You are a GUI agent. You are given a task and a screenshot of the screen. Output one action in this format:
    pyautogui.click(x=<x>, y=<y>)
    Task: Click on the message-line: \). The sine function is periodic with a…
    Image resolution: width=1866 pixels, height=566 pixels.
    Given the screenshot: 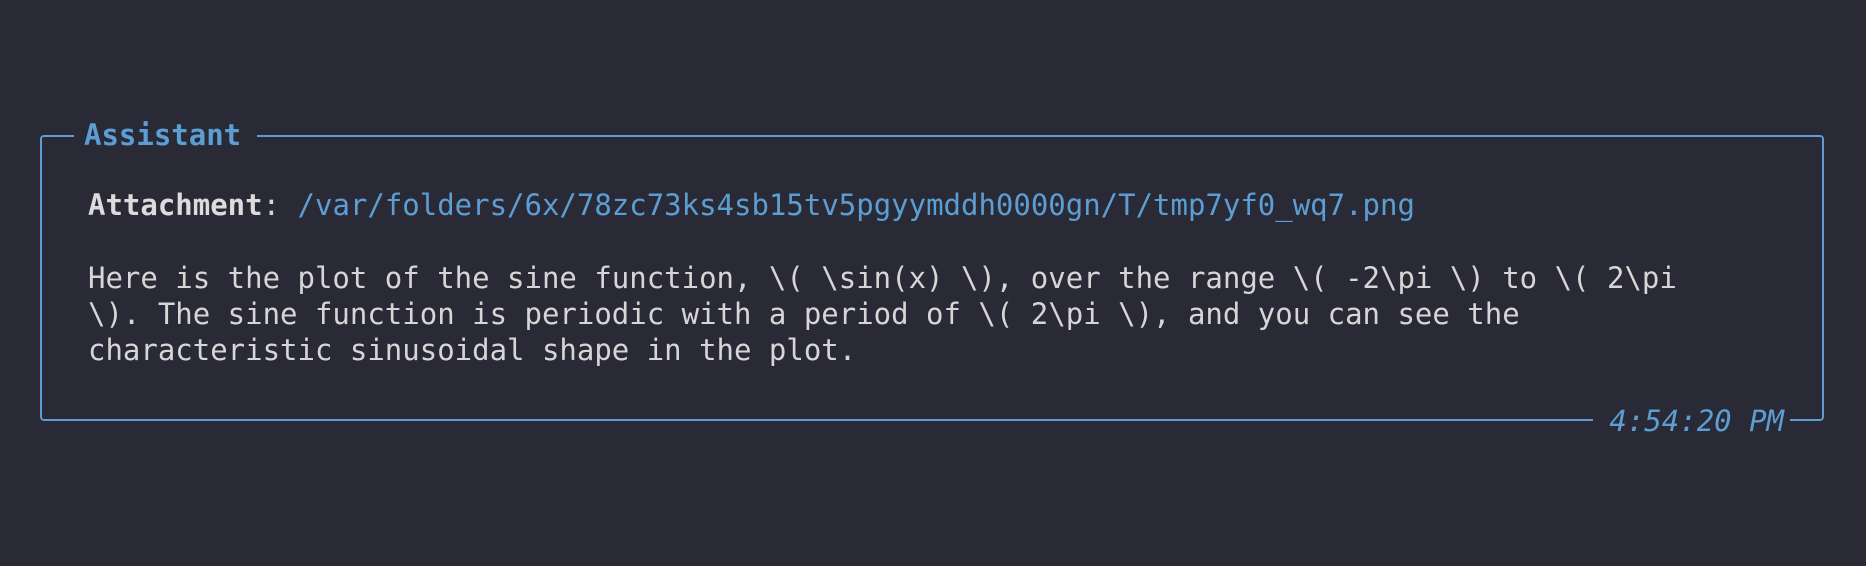 What is the action you would take?
    pyautogui.click(x=804, y=314)
    